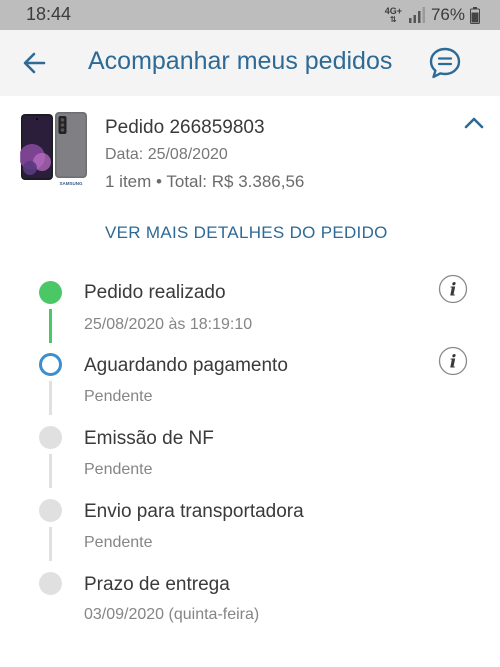  I want to click on status-done-icon, so click(50, 292).